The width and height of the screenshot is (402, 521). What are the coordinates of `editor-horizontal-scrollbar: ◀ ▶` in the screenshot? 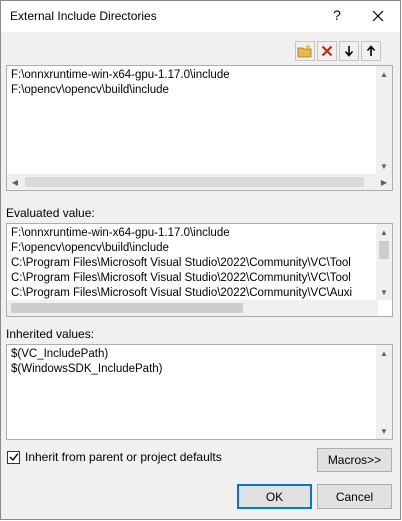 It's located at (199, 182).